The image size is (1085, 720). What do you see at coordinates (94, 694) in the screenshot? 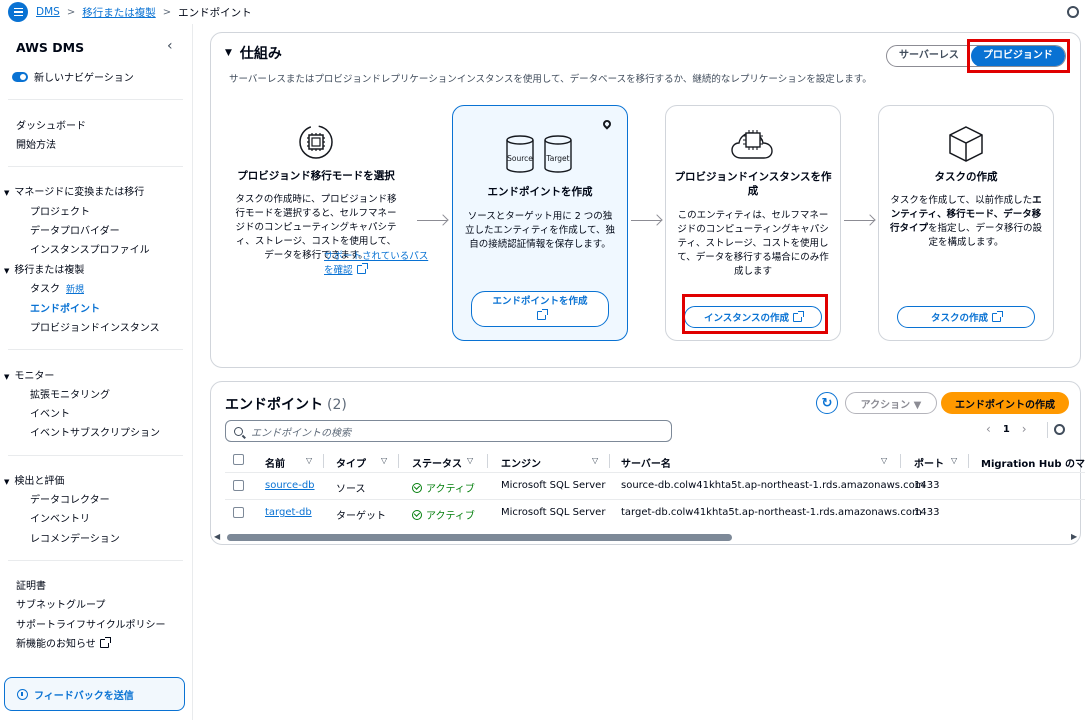
I see `feedback-button: フィードバックを送信` at bounding box center [94, 694].